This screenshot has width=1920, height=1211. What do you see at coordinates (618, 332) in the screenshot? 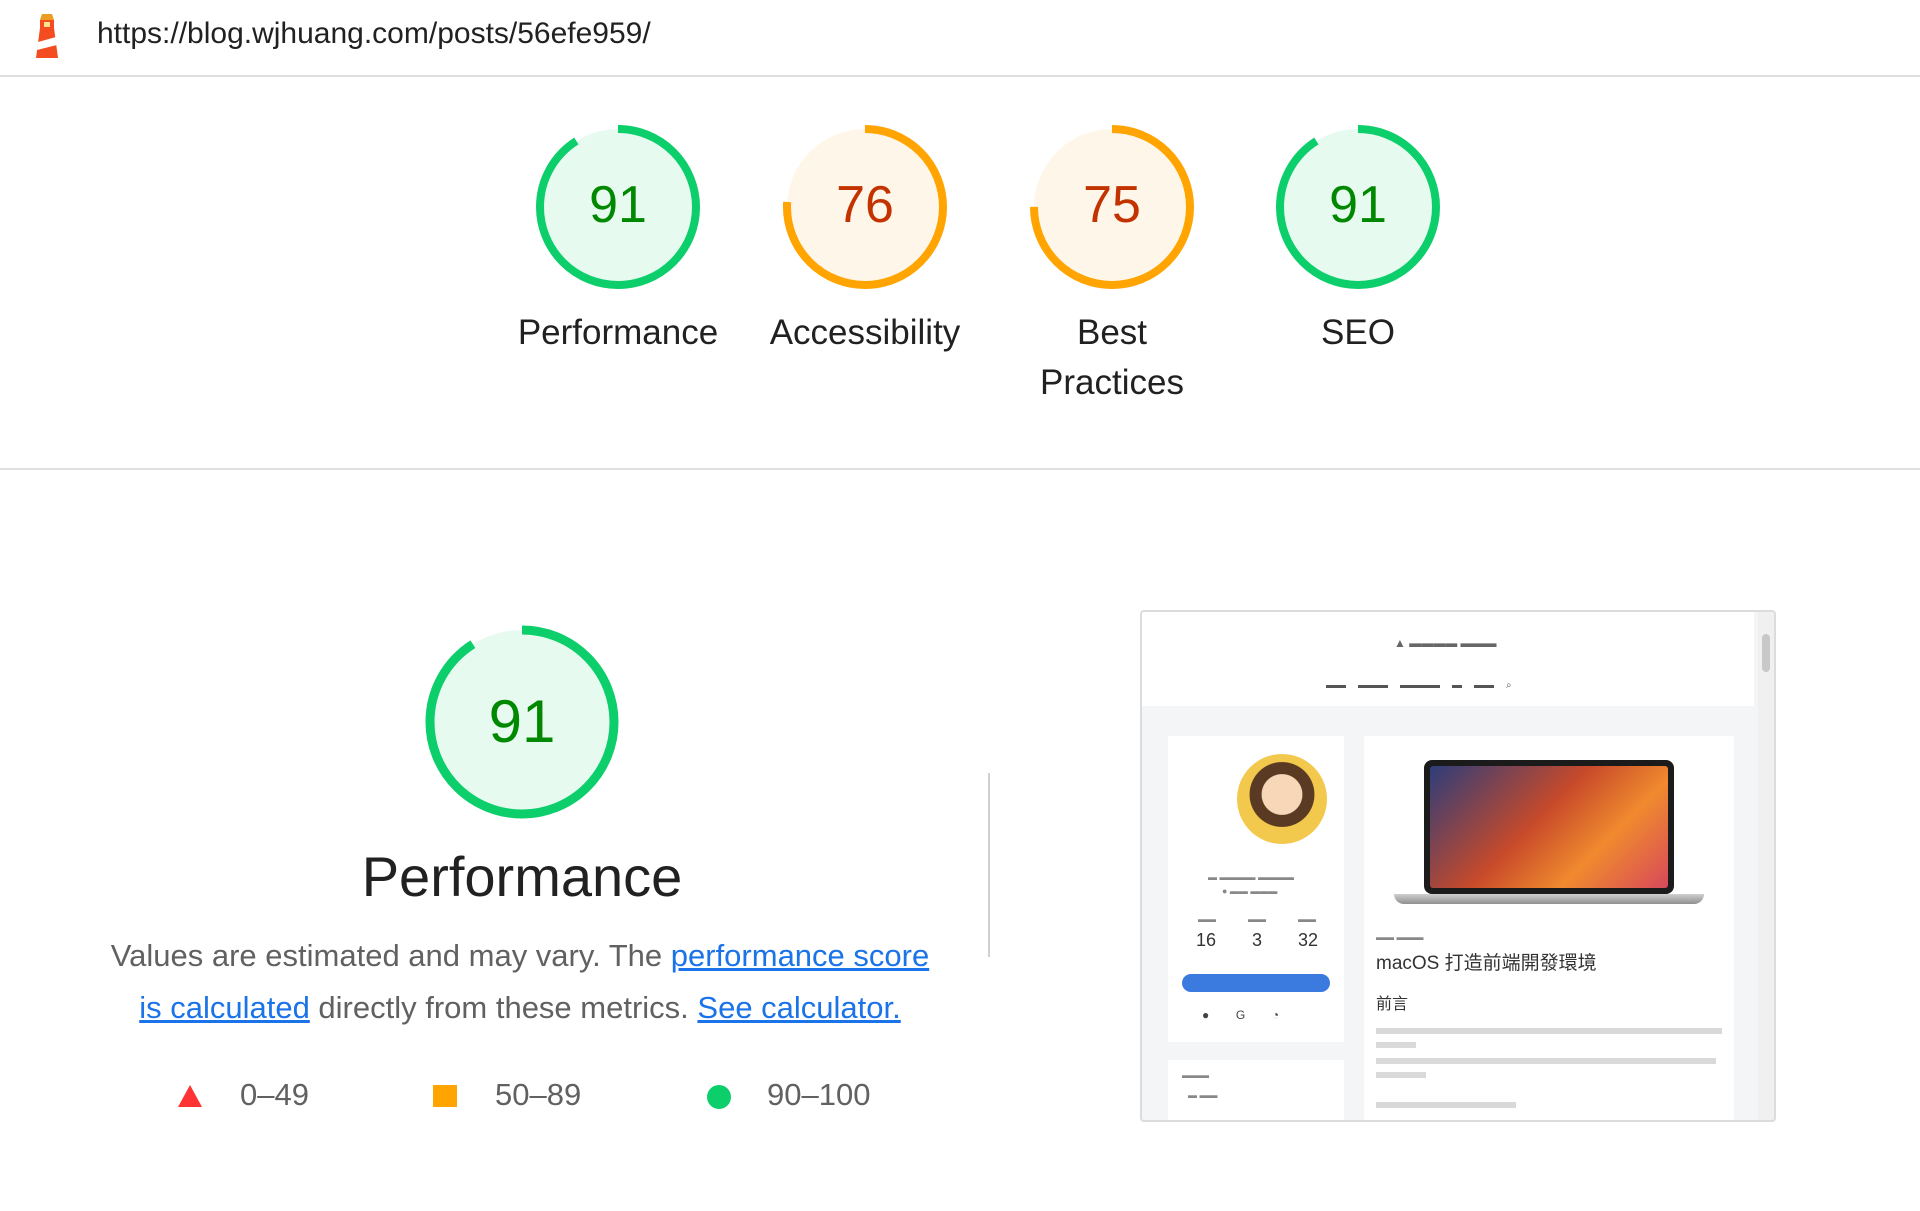
I see `gauge-label: Performance` at bounding box center [618, 332].